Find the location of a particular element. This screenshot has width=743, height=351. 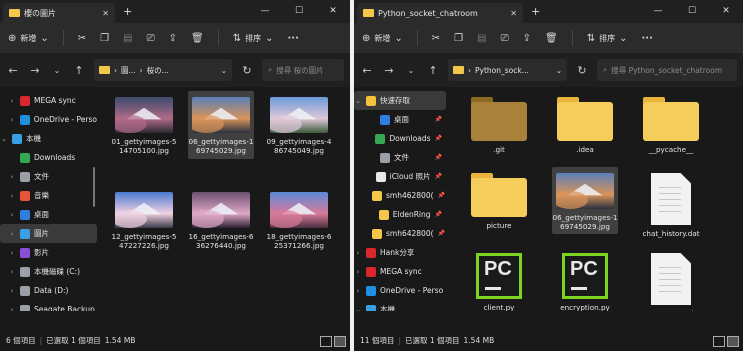

sidebar-item-smh462800: smh462800(📌 is located at coordinates (400, 195).